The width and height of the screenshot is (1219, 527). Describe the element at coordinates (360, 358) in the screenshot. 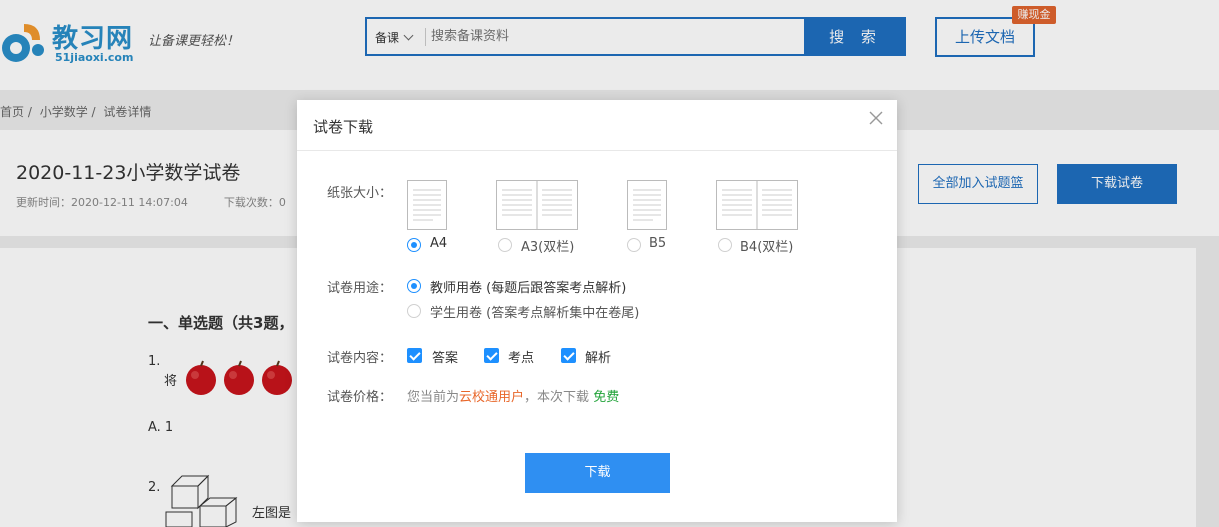

I see `paper-content-label: 试卷内容：` at that location.